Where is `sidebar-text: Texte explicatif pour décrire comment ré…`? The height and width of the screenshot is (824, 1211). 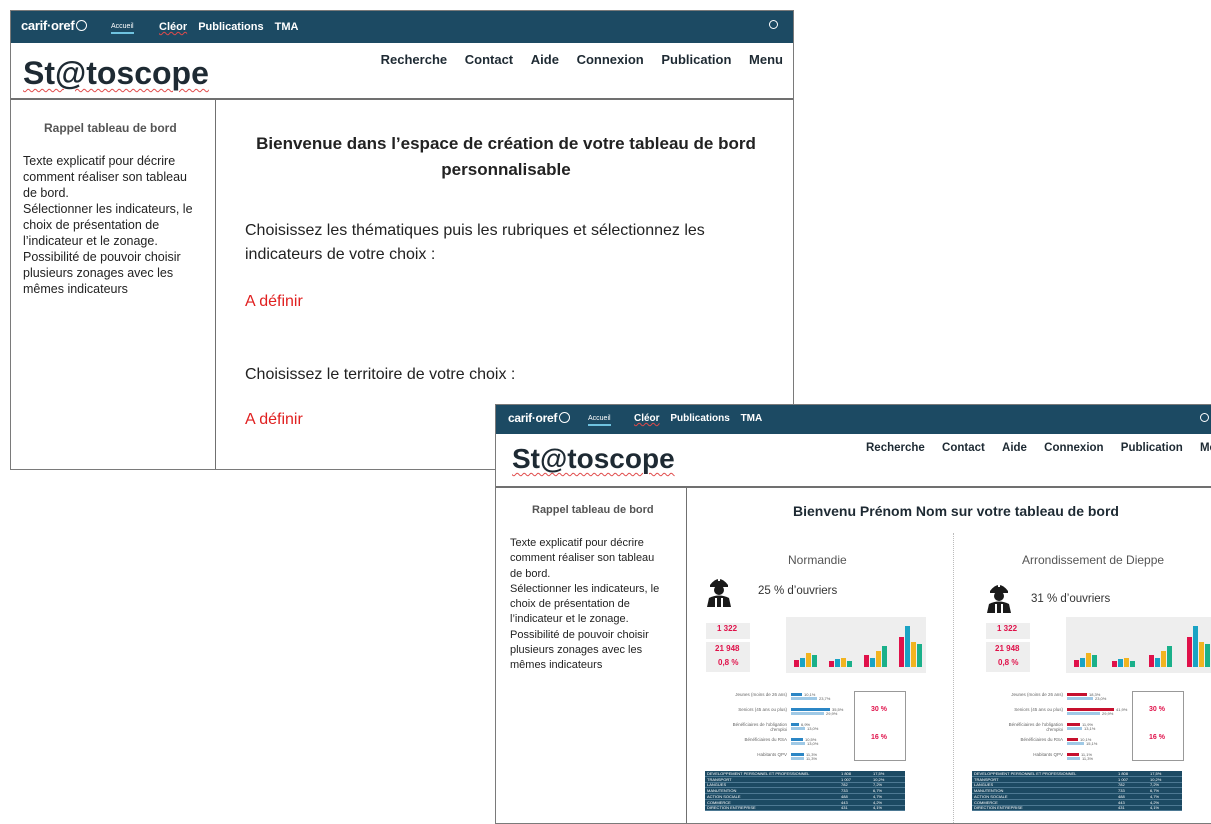 sidebar-text: Texte explicatif pour décrire comment ré… is located at coordinates (108, 225).